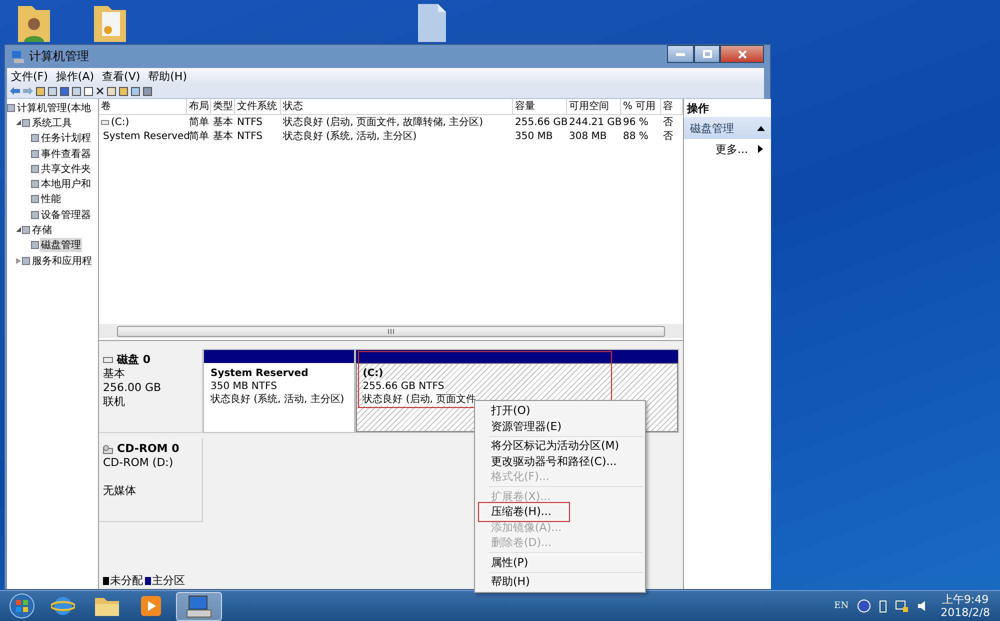  What do you see at coordinates (841, 606) in the screenshot?
I see `language-indicator: EN` at bounding box center [841, 606].